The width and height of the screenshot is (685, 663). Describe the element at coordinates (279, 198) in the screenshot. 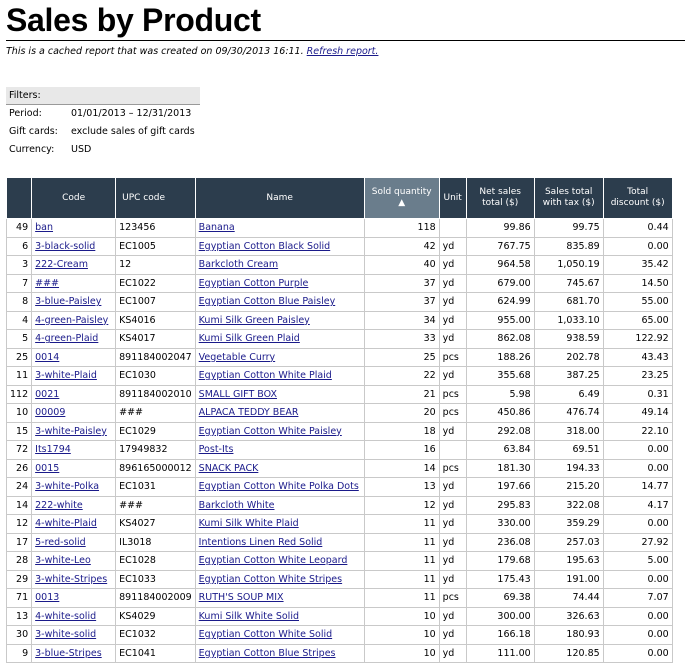

I see `col-header-name: Name` at that location.